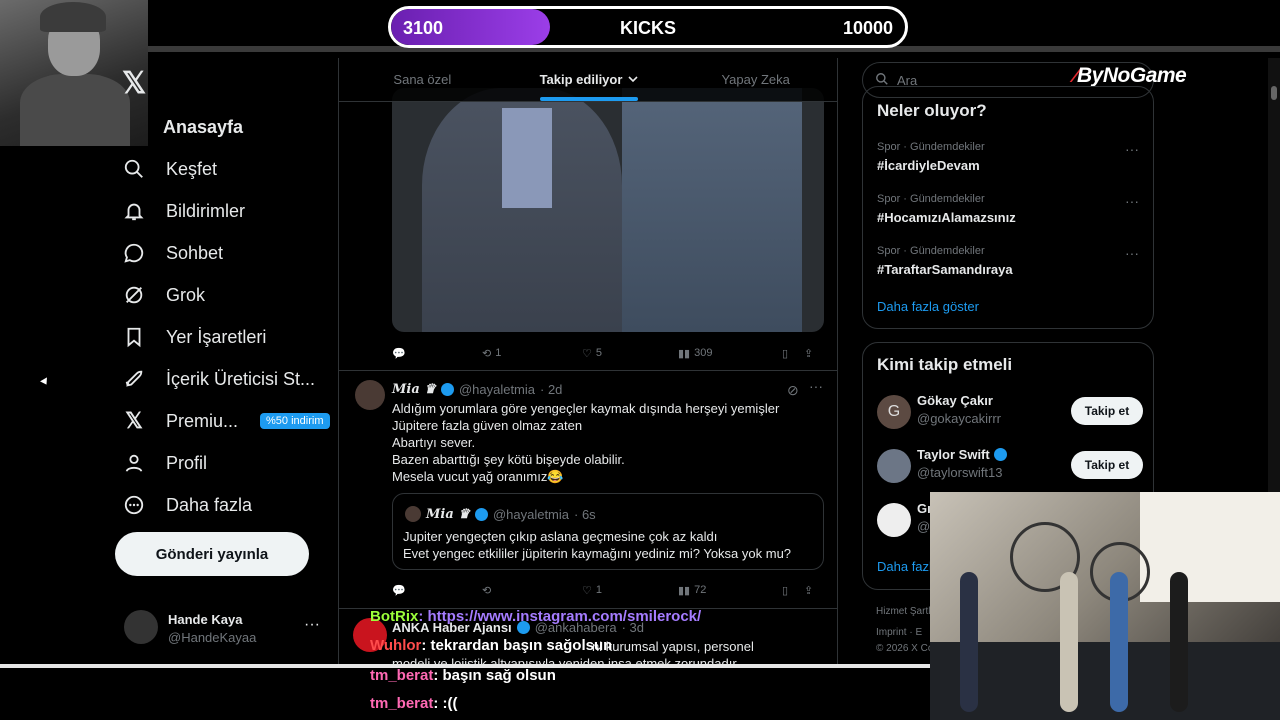 This screenshot has height=720, width=1280. I want to click on heart-icon: ♡, so click(587, 353).